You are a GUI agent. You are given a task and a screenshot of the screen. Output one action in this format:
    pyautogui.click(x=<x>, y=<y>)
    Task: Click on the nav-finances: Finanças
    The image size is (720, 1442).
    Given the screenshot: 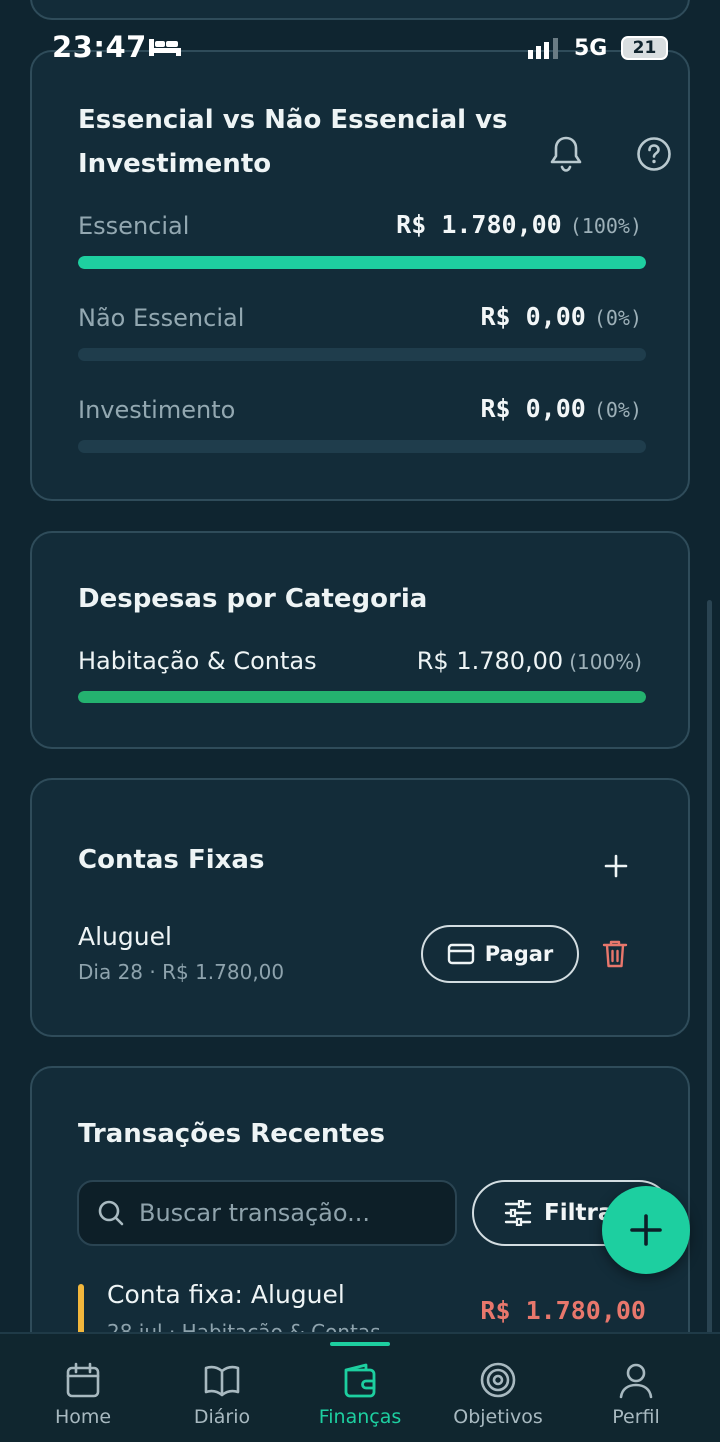 What is the action you would take?
    pyautogui.click(x=360, y=1388)
    